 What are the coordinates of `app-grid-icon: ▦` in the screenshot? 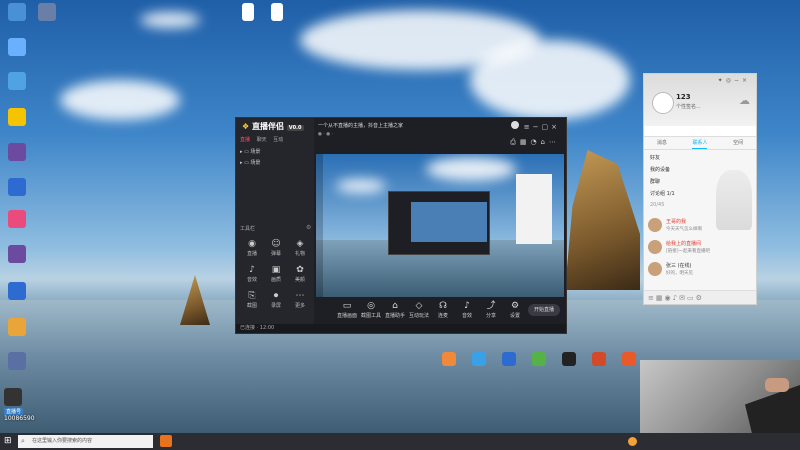 It's located at (660, 298).